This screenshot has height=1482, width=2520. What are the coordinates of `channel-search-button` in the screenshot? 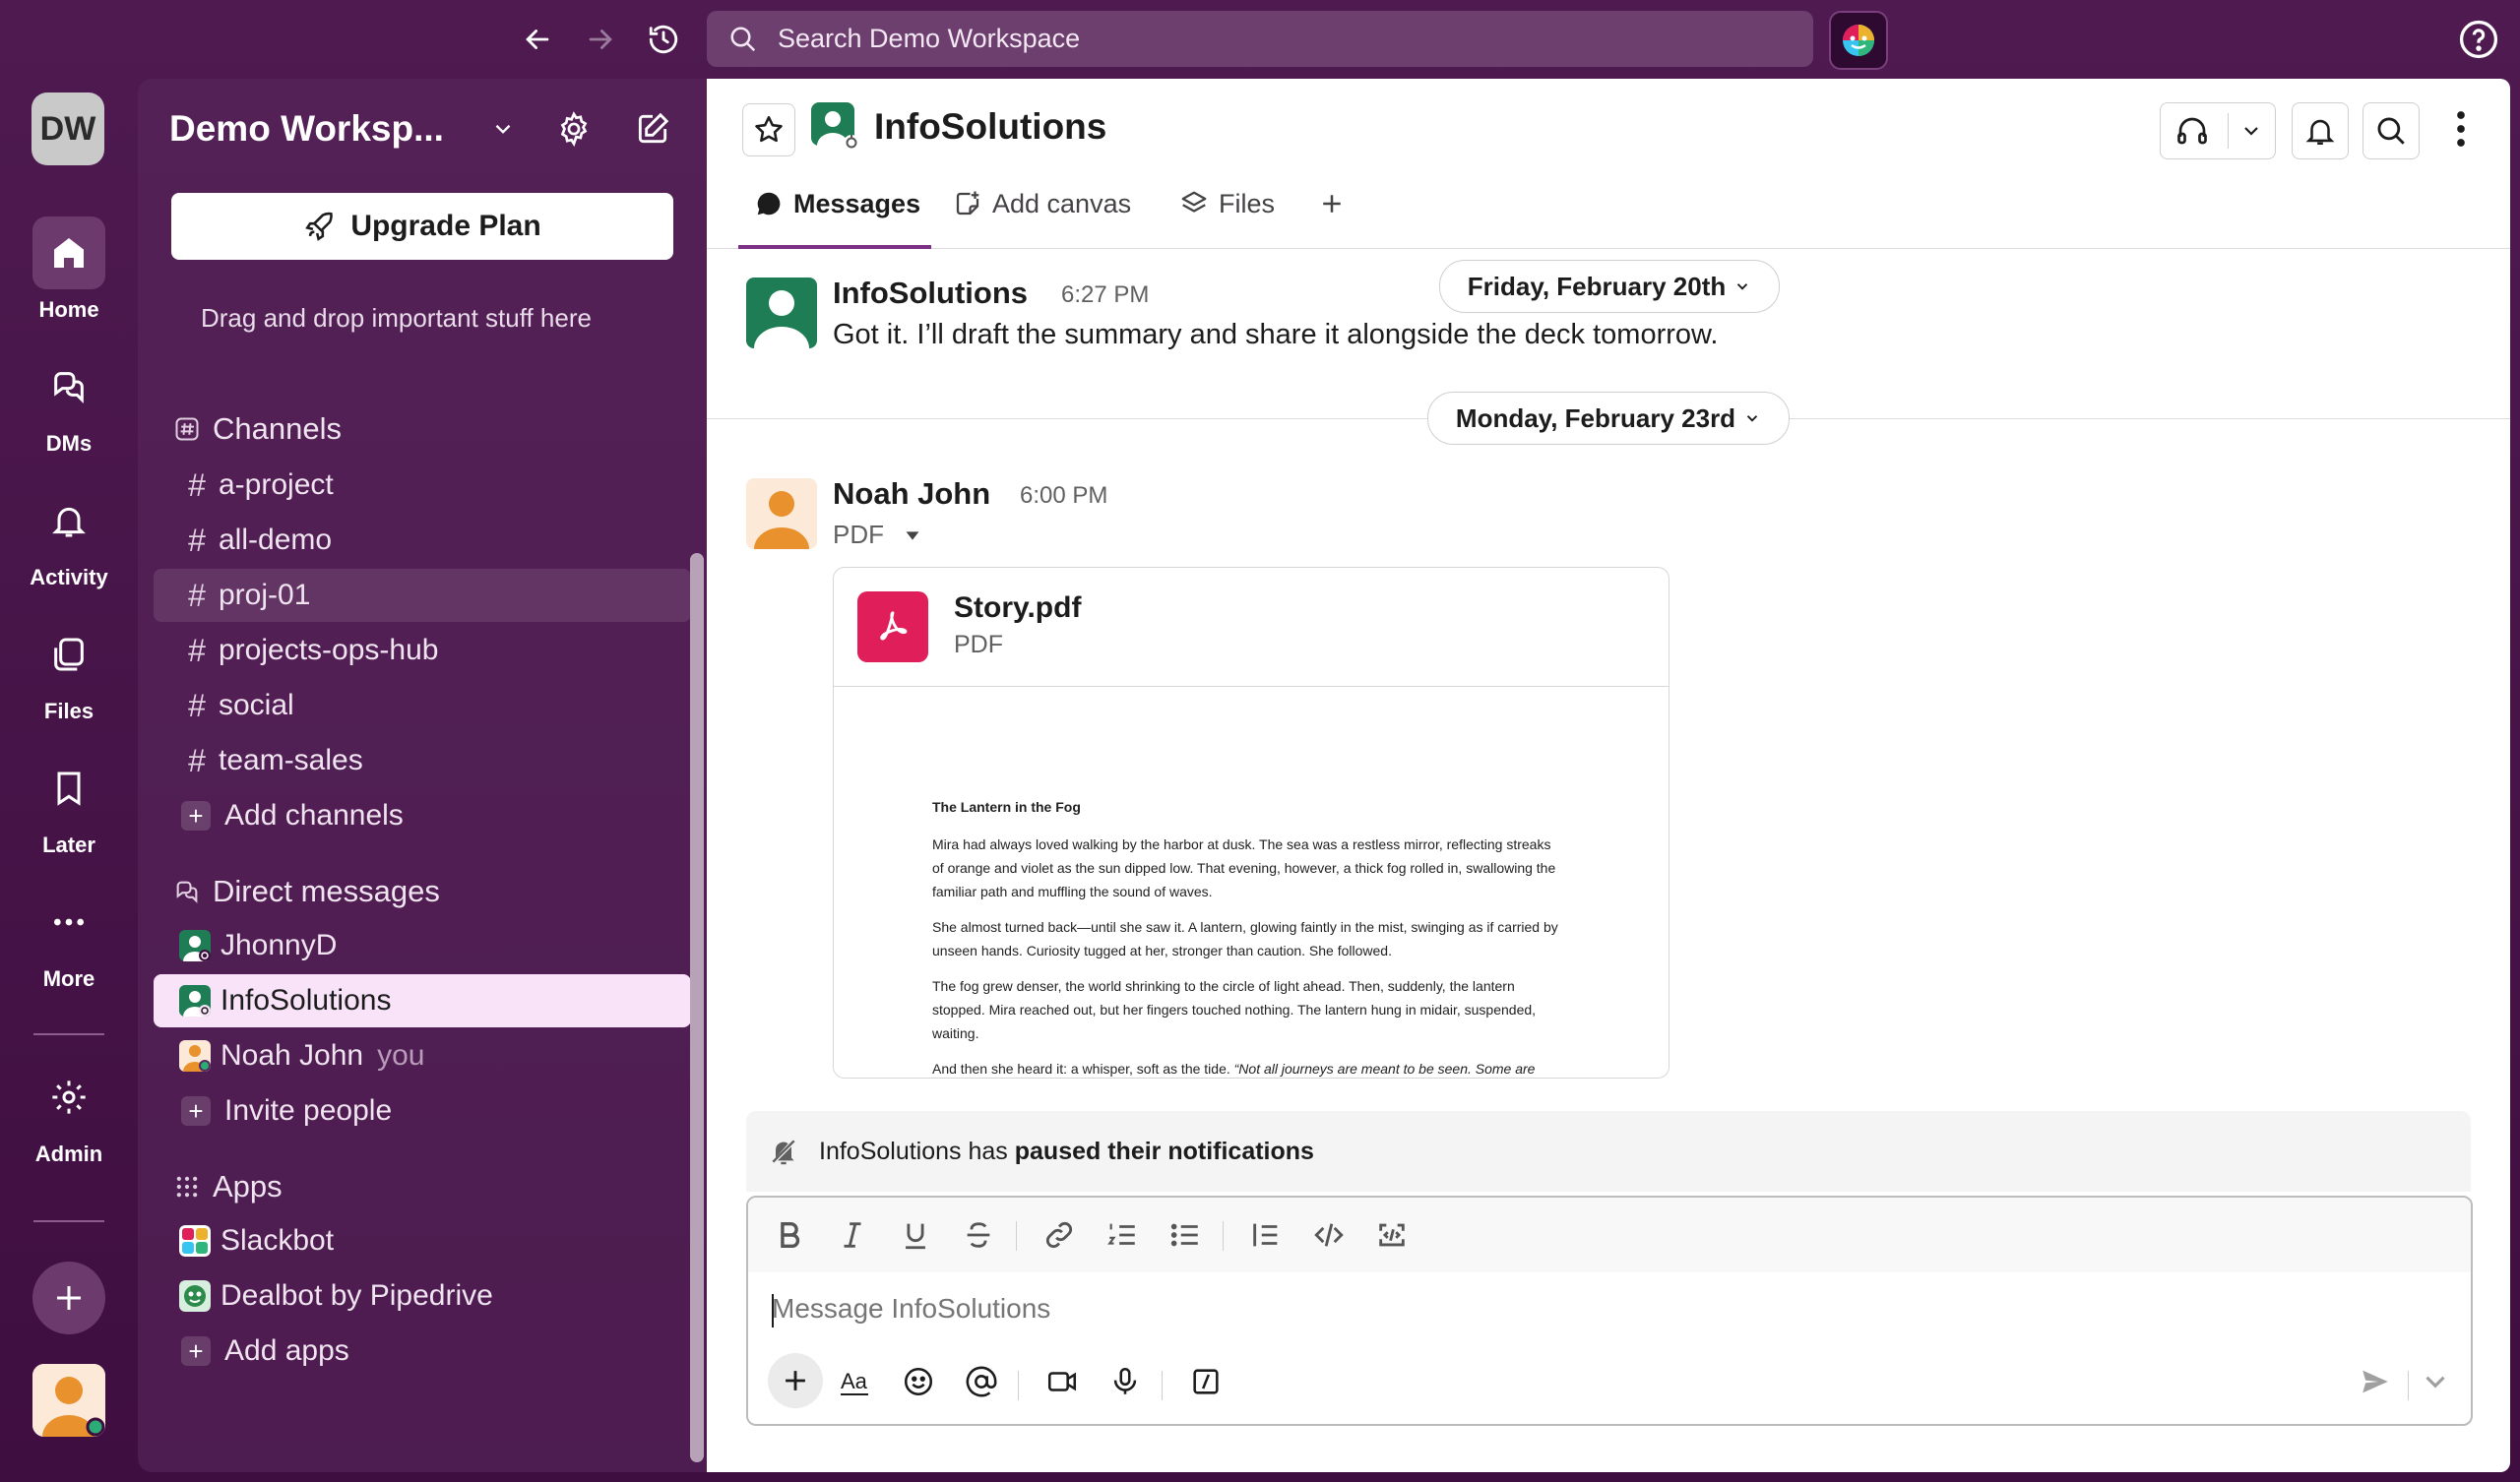 It's located at (2391, 130).